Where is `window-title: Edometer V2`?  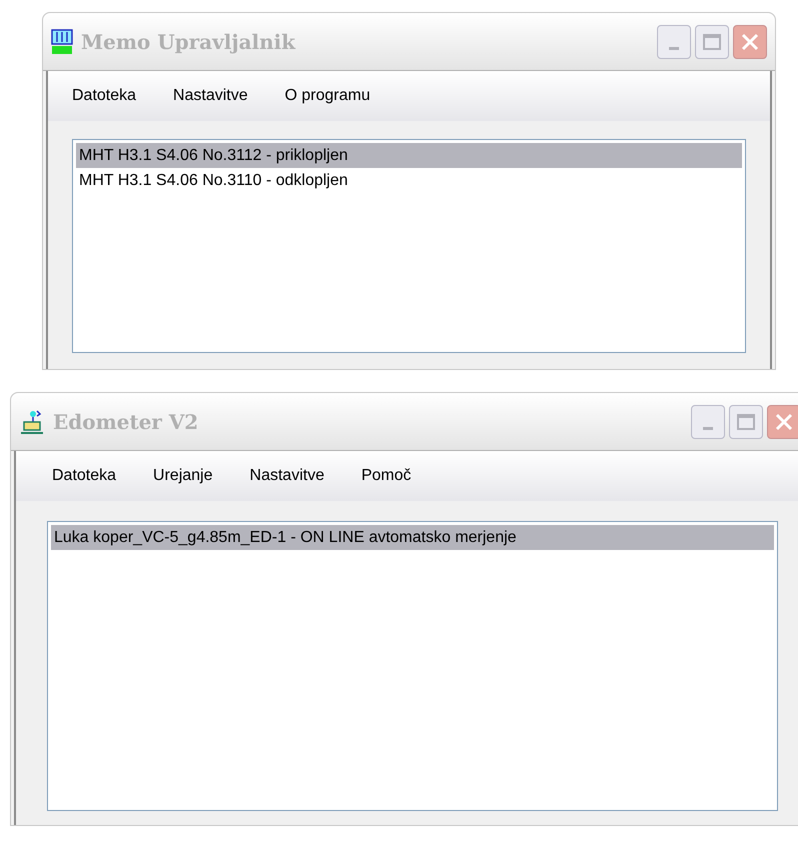 window-title: Edometer V2 is located at coordinates (126, 422).